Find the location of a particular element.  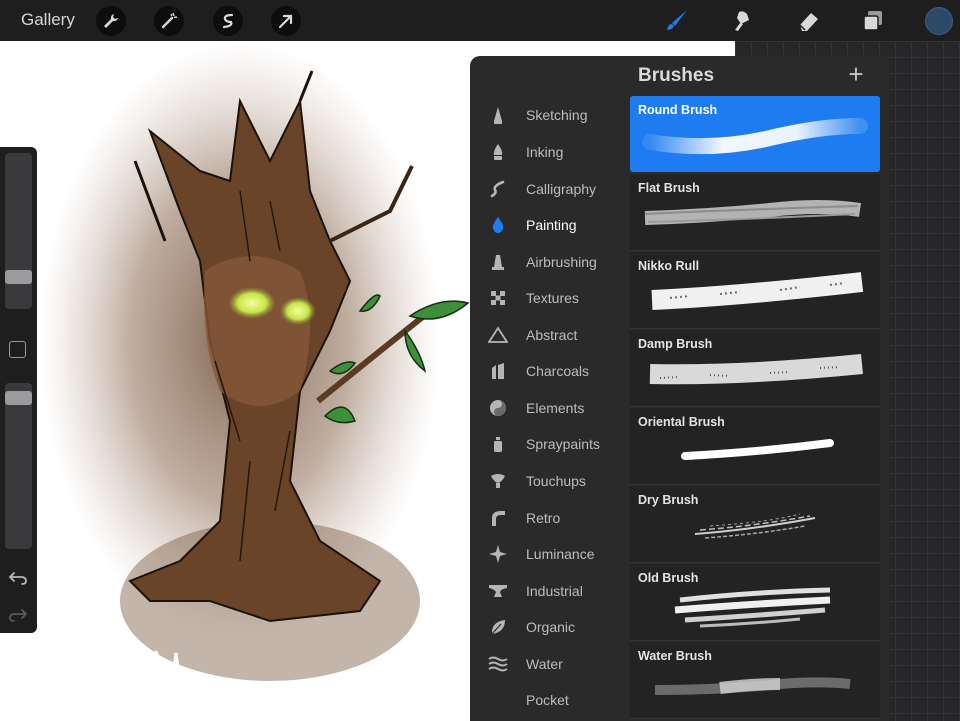

spray-can-icon is located at coordinates (498, 444).